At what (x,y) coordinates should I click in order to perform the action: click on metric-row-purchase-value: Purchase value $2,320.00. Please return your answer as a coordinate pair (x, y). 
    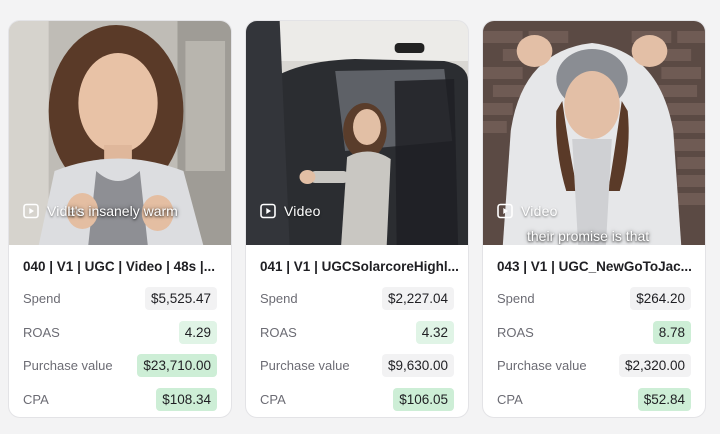
    Looking at the image, I should click on (594, 366).